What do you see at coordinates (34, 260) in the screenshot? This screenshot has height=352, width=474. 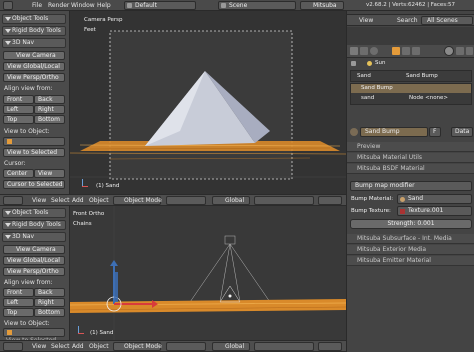 I see `view-global-local-button-bottom: View Global/Local` at bounding box center [34, 260].